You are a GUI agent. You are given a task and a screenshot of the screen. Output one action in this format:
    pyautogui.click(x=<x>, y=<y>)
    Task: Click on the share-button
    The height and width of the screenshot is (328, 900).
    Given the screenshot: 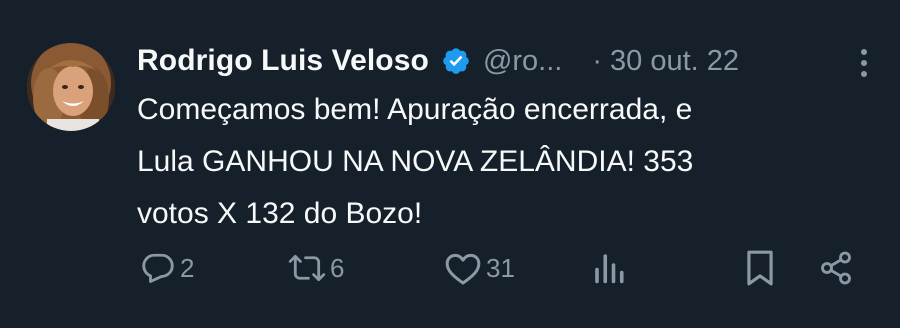 What is the action you would take?
    pyautogui.click(x=836, y=268)
    